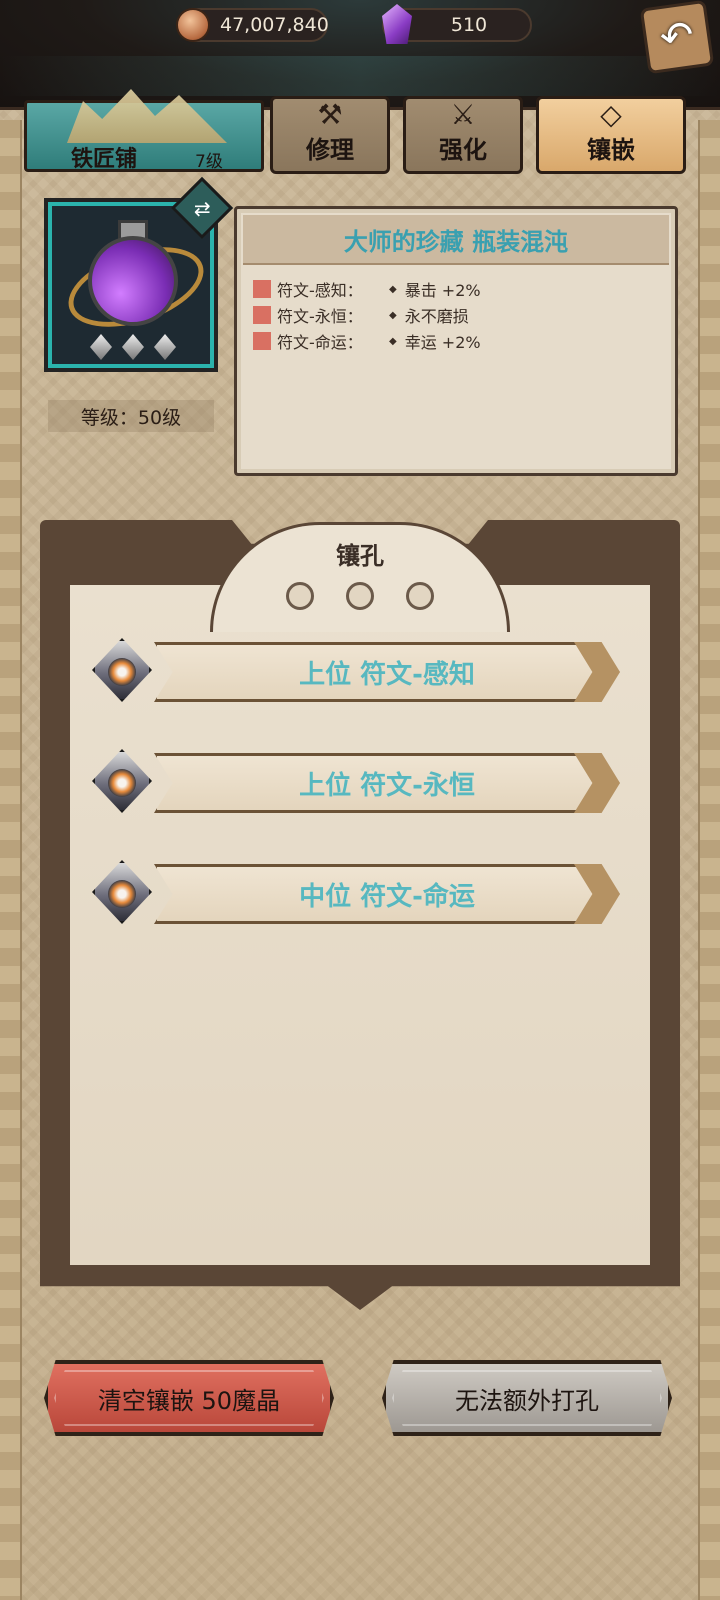 This screenshot has width=720, height=1600. Describe the element at coordinates (611, 150) in the screenshot. I see `tab-inlay-label: 镶嵌` at that location.